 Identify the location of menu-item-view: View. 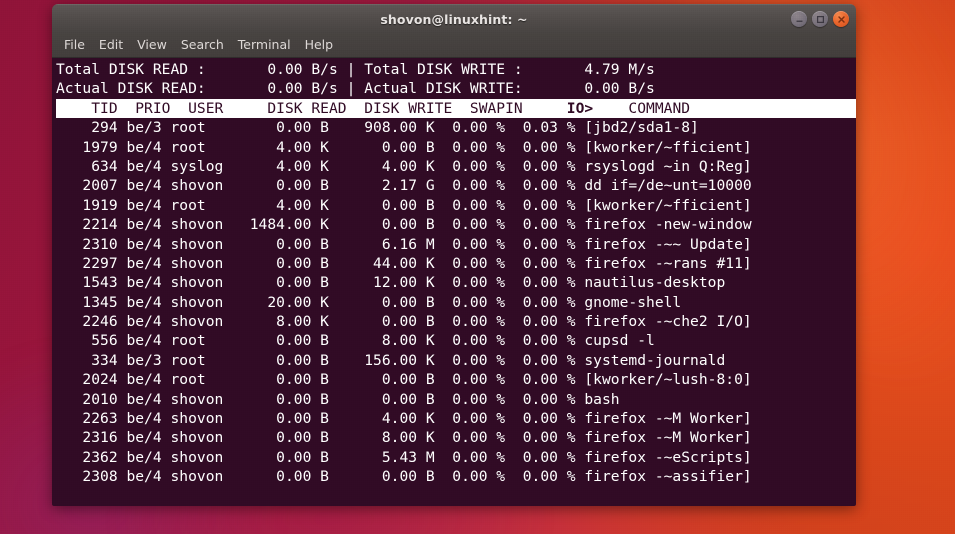
(152, 45).